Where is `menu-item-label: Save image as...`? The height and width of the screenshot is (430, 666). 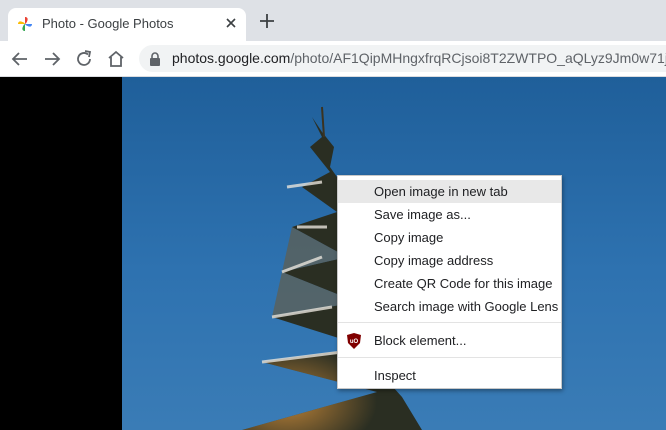
menu-item-label: Save image as... is located at coordinates (422, 214).